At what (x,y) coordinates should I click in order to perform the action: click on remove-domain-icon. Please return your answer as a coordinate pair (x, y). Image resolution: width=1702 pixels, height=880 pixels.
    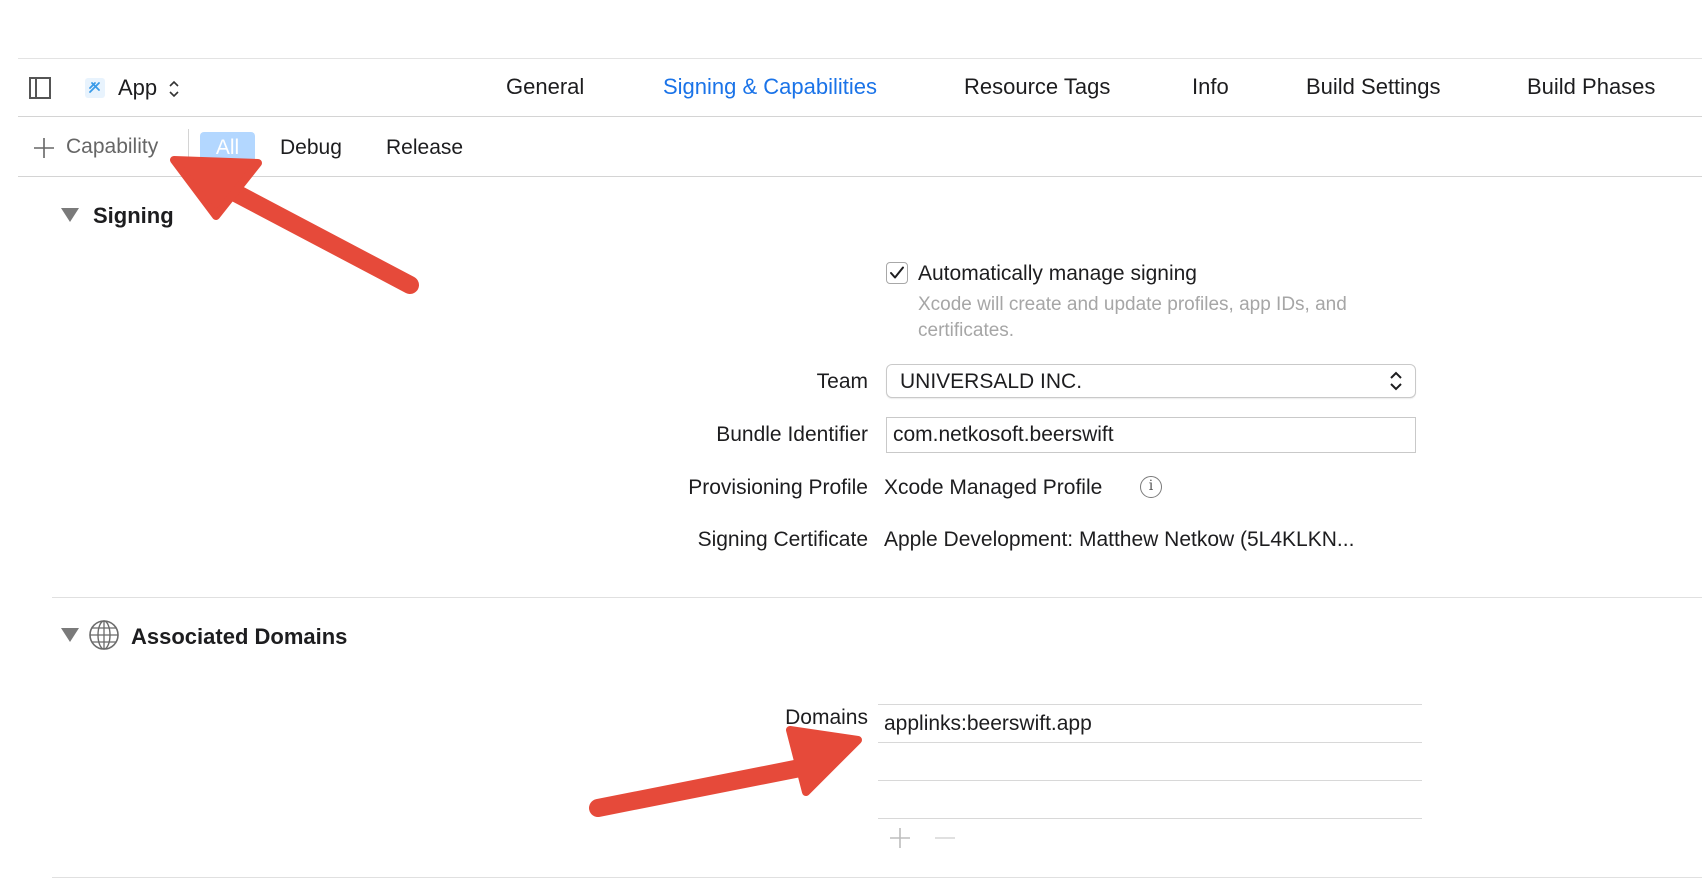
    Looking at the image, I should click on (945, 838).